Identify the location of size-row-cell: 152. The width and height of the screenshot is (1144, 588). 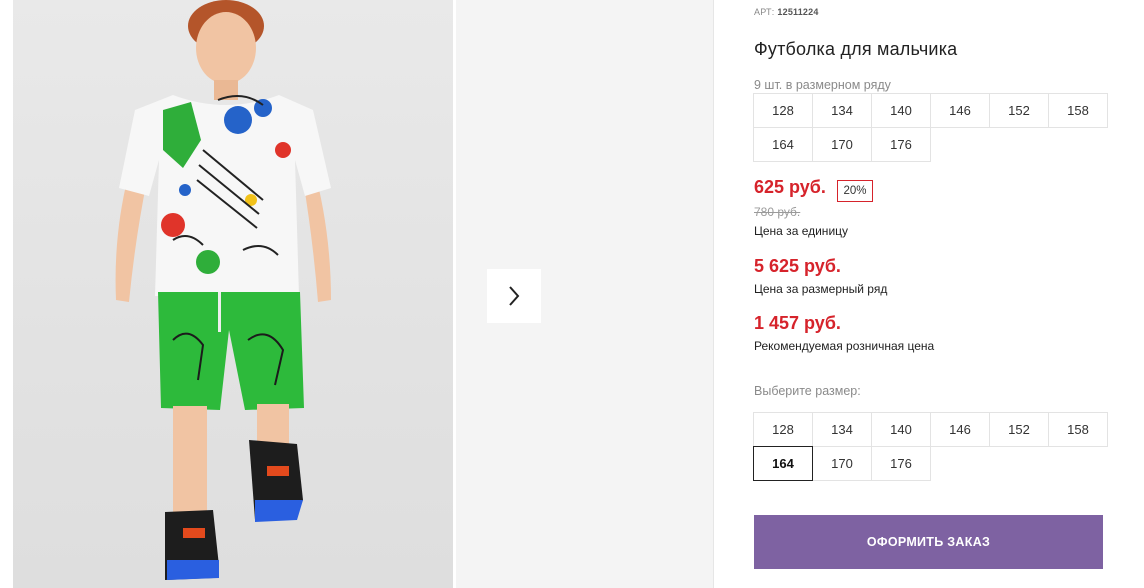
(1019, 110).